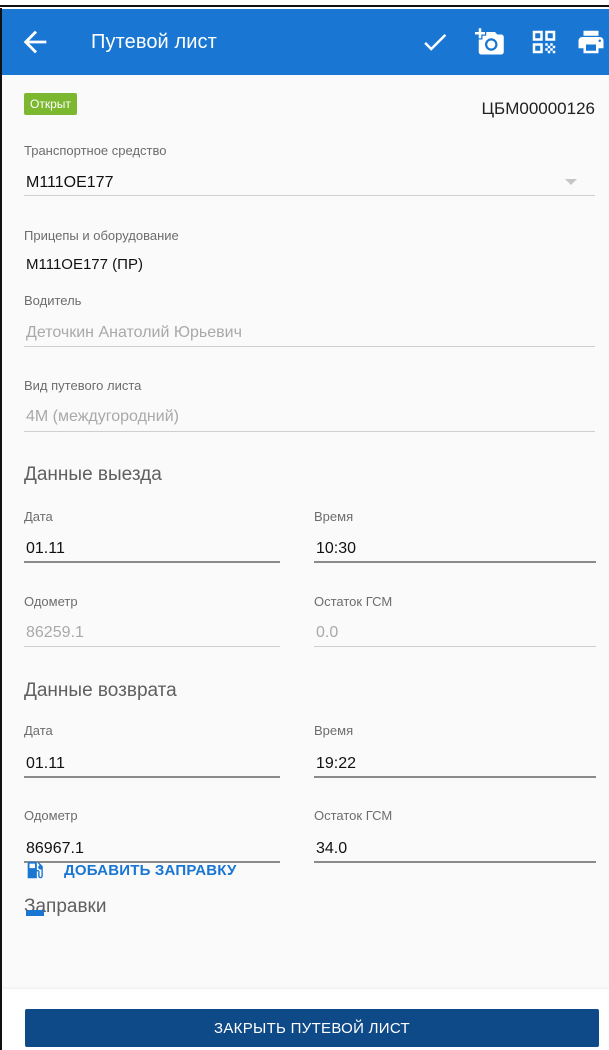  What do you see at coordinates (309, 346) in the screenshot?
I see `driver-underline` at bounding box center [309, 346].